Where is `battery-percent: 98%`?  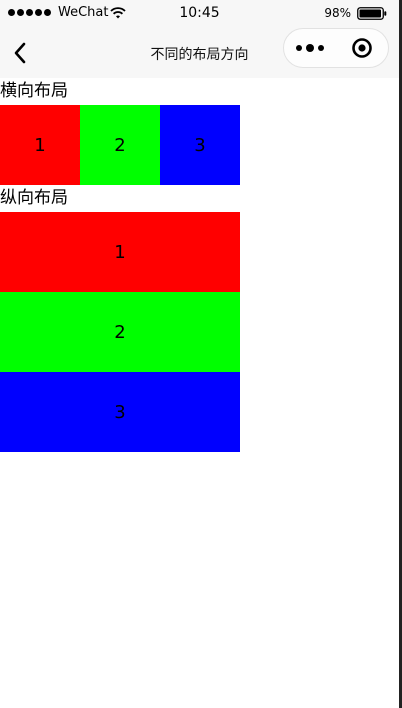 battery-percent: 98% is located at coordinates (337, 13).